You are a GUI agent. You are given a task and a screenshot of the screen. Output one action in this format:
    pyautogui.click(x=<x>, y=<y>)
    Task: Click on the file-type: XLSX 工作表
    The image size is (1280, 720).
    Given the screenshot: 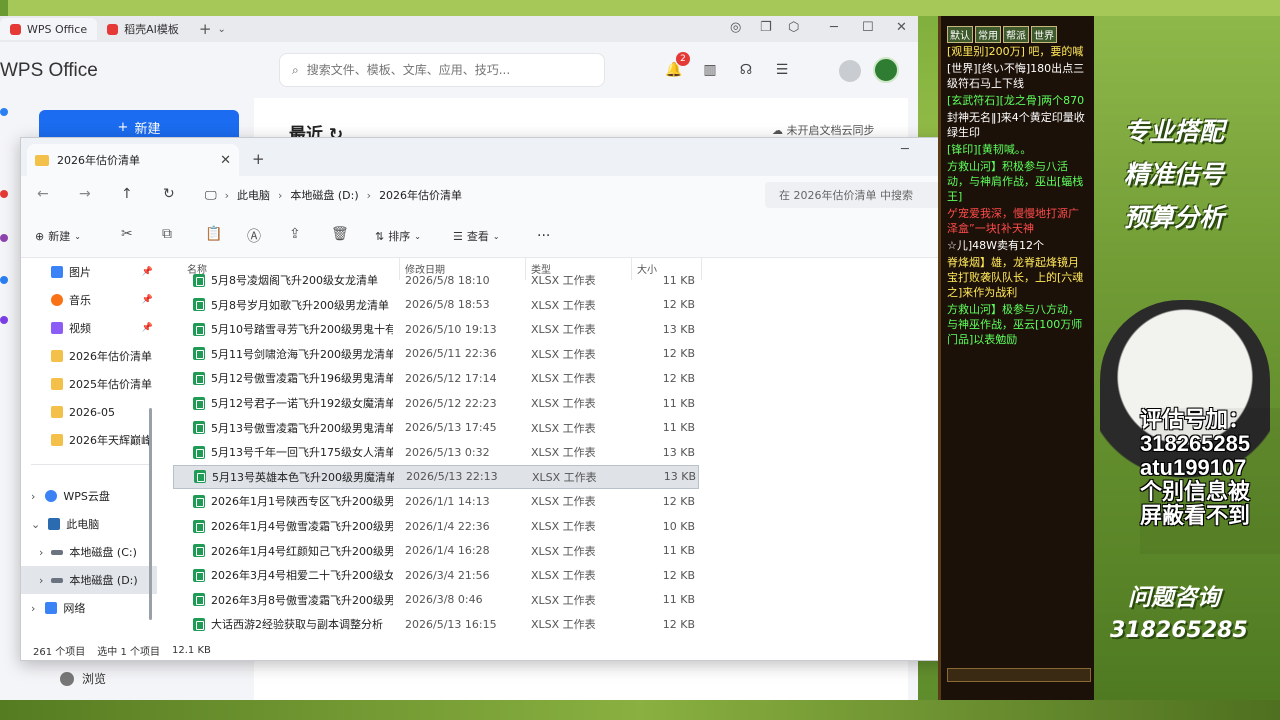 What is the action you would take?
    pyautogui.click(x=563, y=305)
    